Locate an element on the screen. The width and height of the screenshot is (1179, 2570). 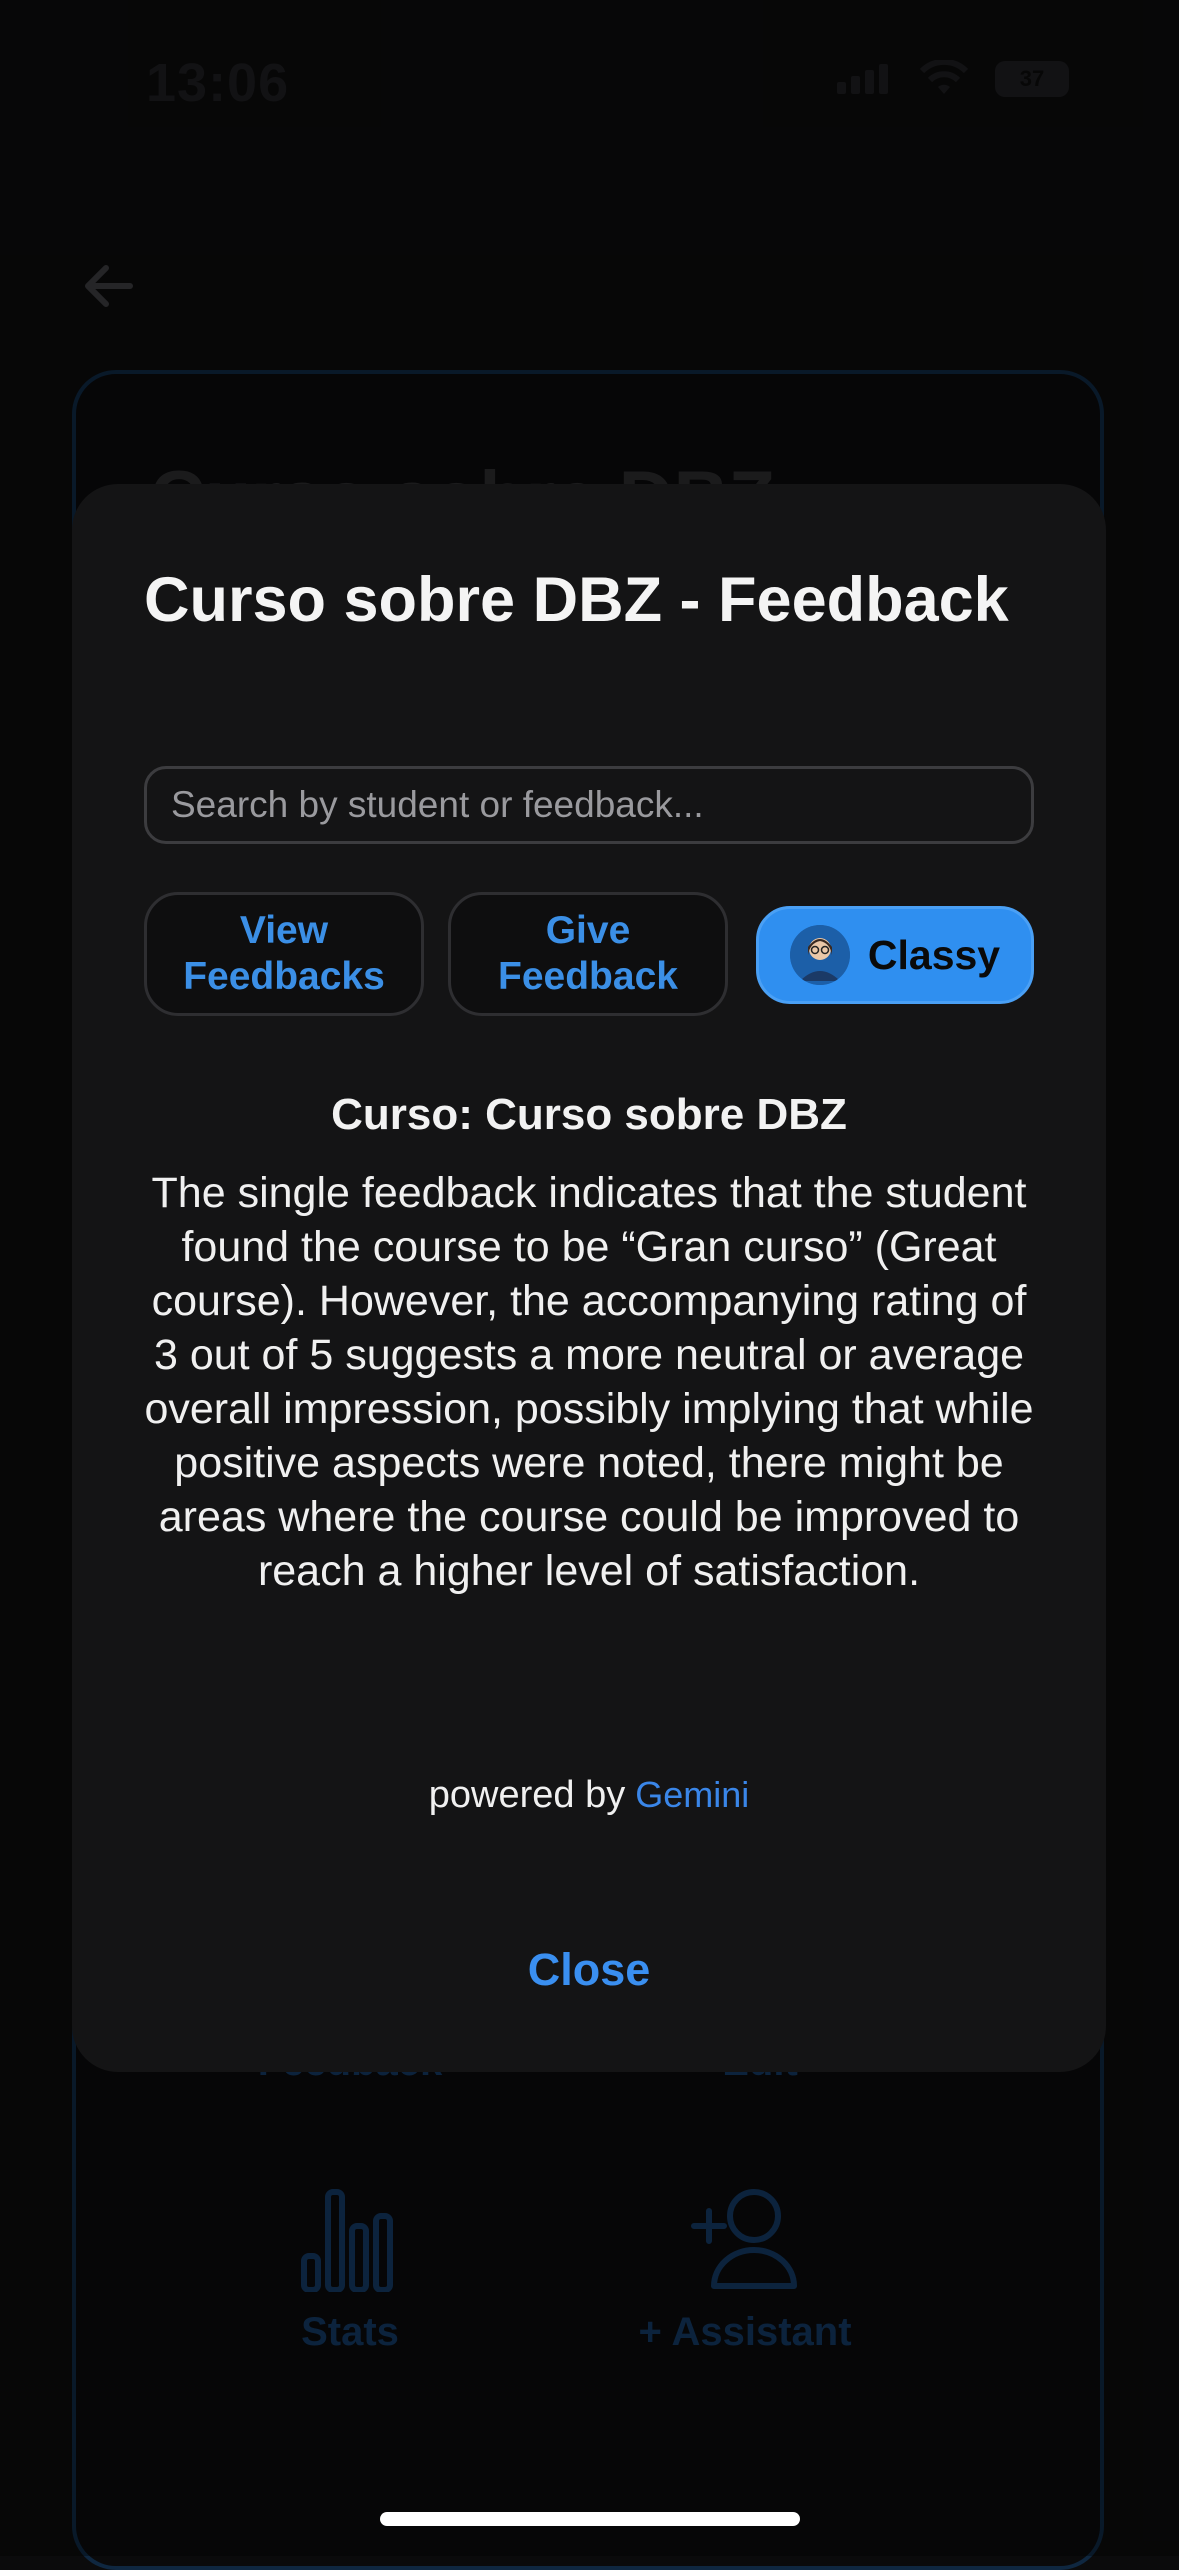
summary-title: Curso: Curso sobre DBZ is located at coordinates (589, 1114).